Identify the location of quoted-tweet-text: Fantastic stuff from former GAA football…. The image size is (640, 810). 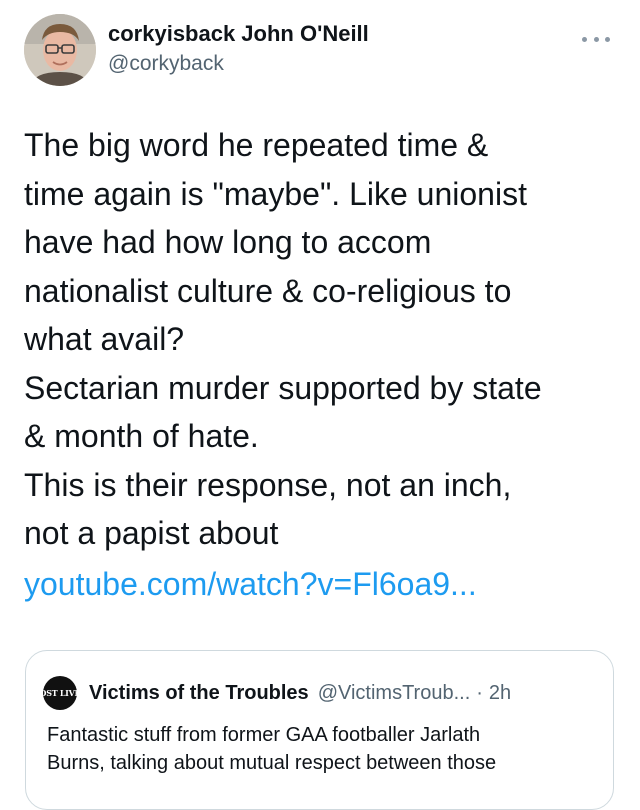
(327, 749).